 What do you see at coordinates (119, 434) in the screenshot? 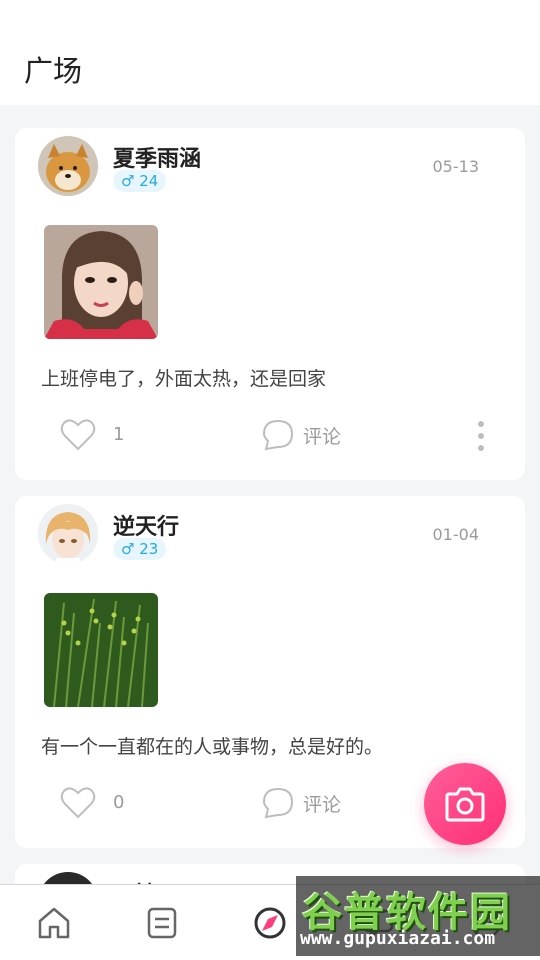
I see `like-count: 1` at bounding box center [119, 434].